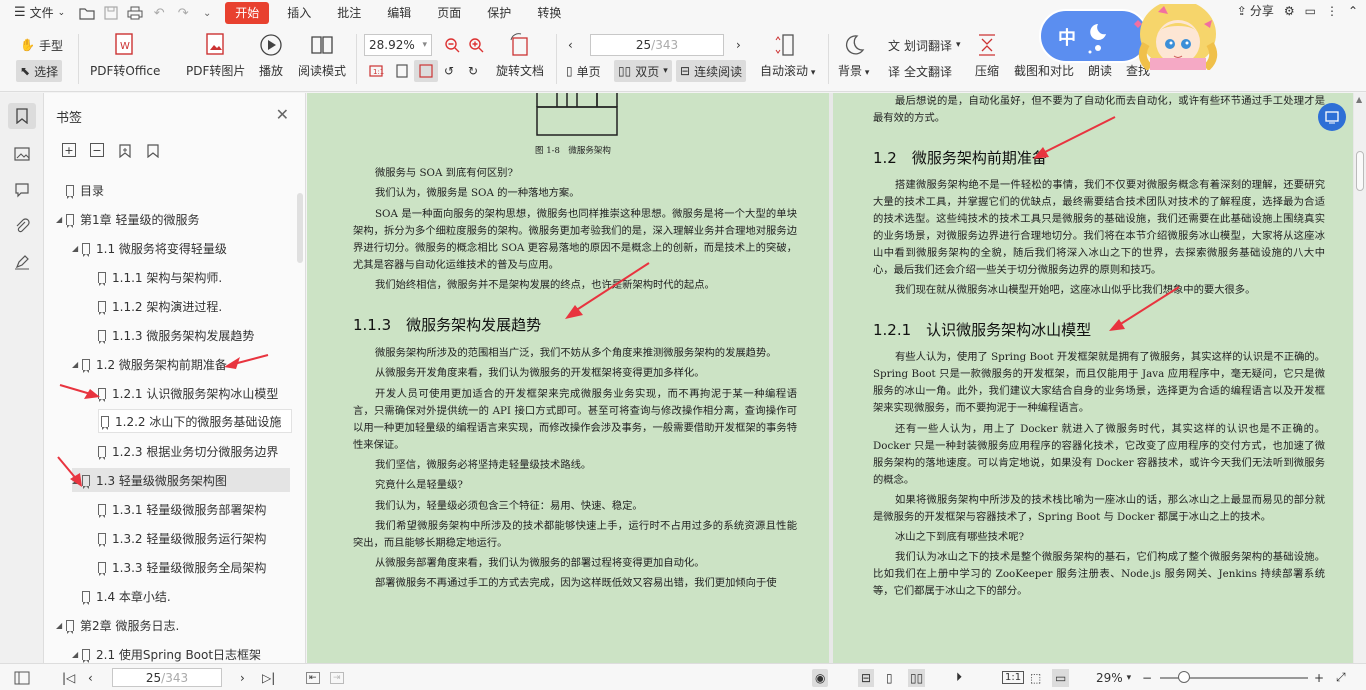 The height and width of the screenshot is (690, 1366). What do you see at coordinates (300, 228) in the screenshot?
I see `panel-scrollbar` at bounding box center [300, 228].